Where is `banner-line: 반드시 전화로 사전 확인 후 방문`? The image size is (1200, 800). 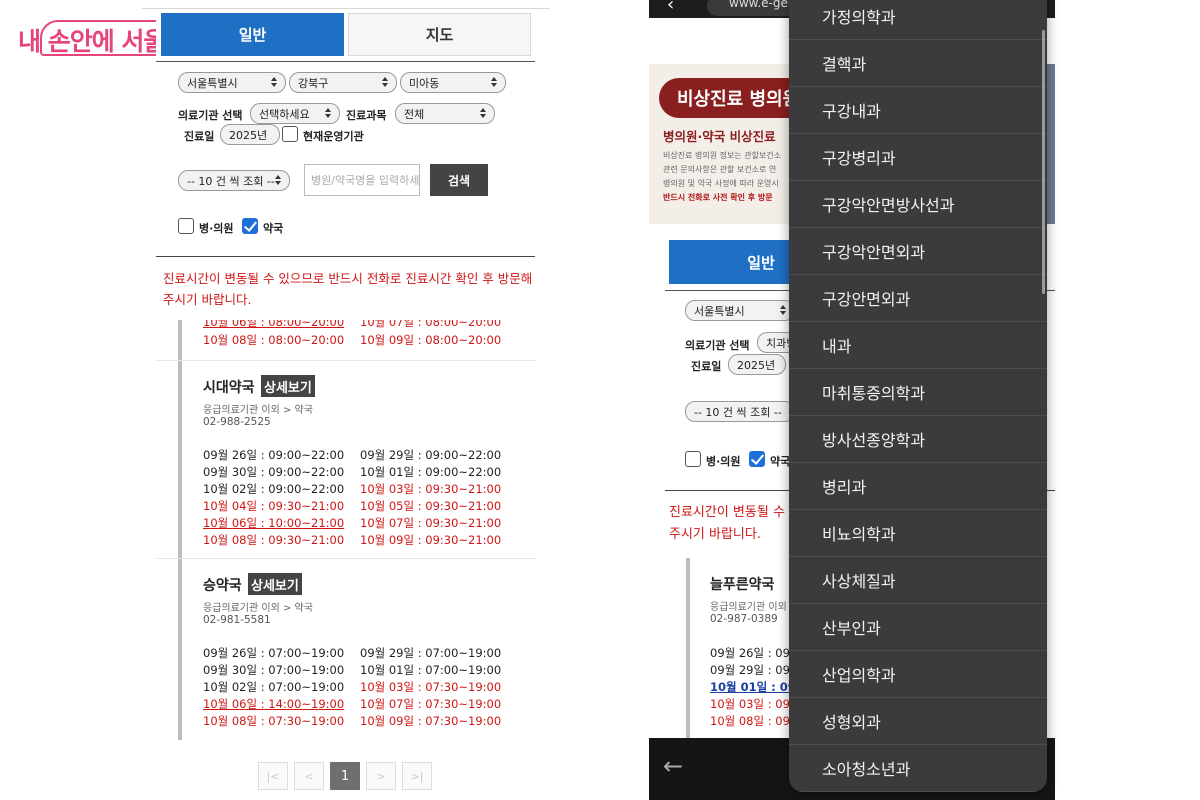 banner-line: 반드시 전화로 사전 확인 후 방문 is located at coordinates (718, 197).